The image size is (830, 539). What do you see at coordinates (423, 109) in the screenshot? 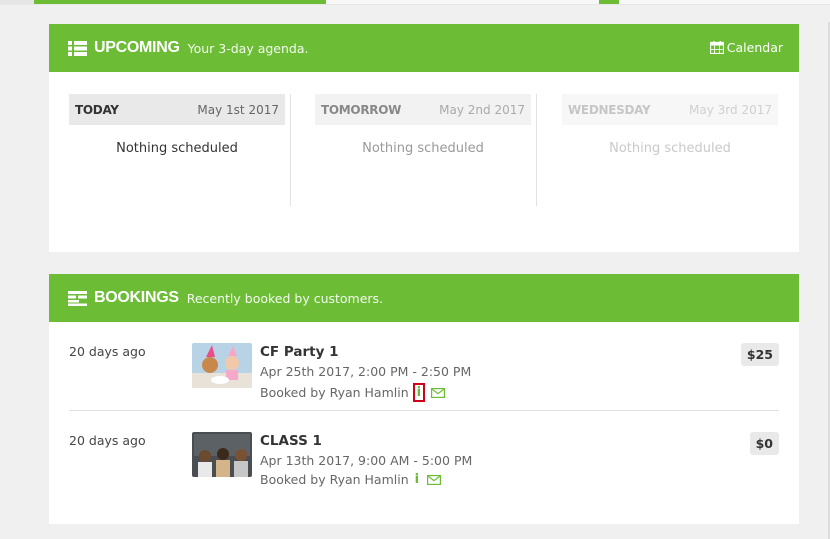
I see `day-header: TOMORROW May 2nd 2017` at bounding box center [423, 109].